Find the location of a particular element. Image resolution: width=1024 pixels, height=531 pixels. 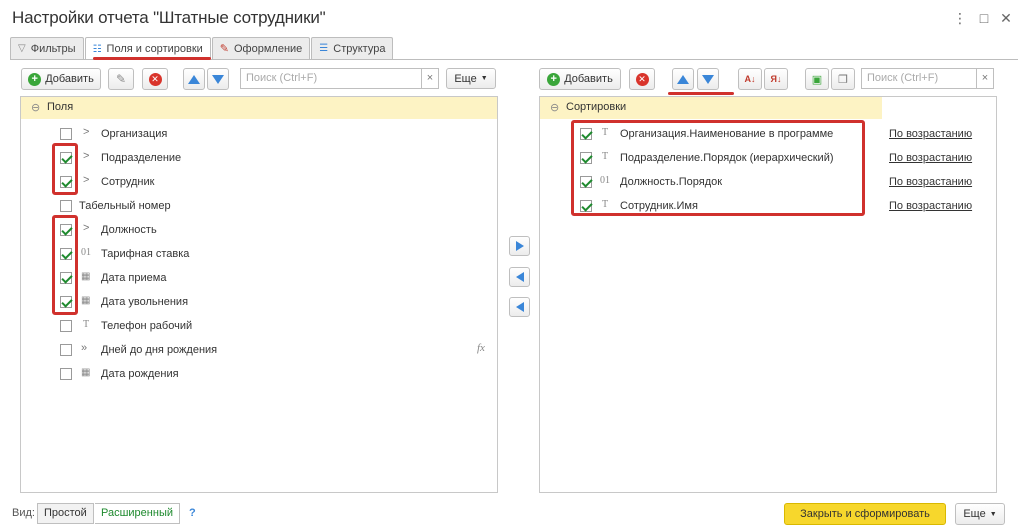

close-and-build-button: Закрыть и сформировать is located at coordinates (865, 514).